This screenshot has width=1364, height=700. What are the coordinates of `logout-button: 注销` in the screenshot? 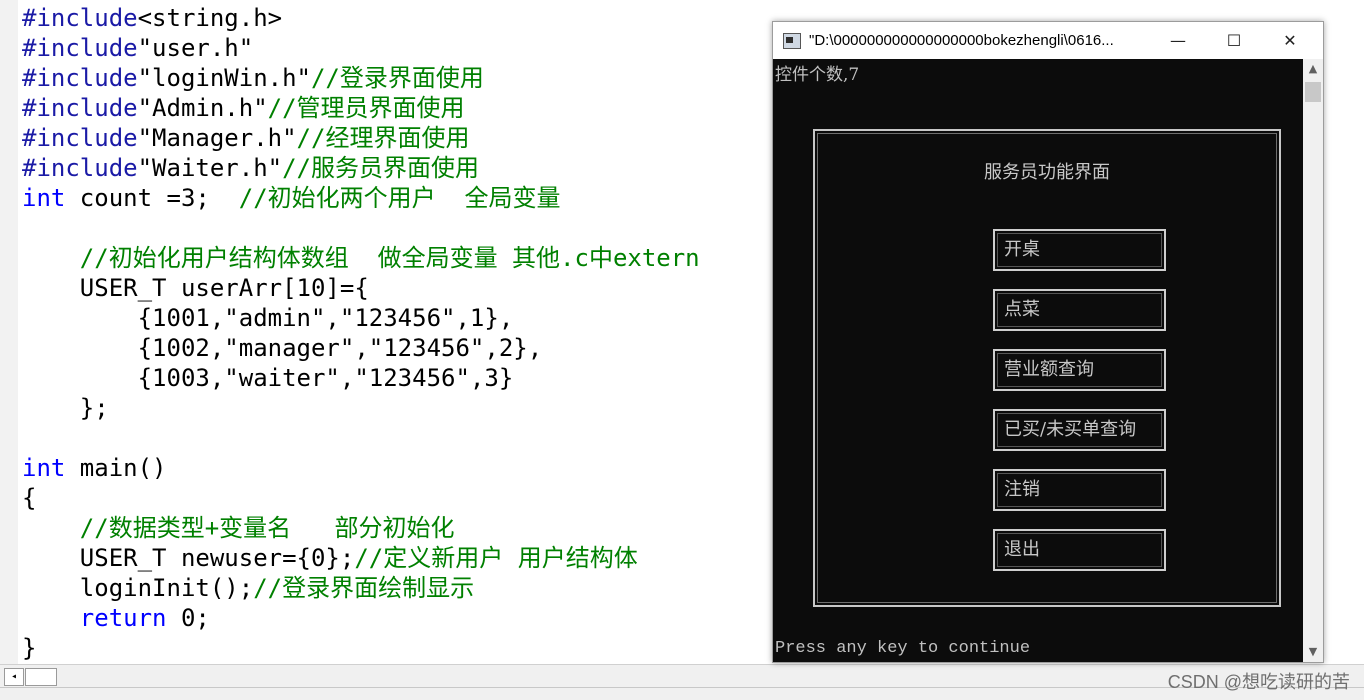 It's located at (1079, 490).